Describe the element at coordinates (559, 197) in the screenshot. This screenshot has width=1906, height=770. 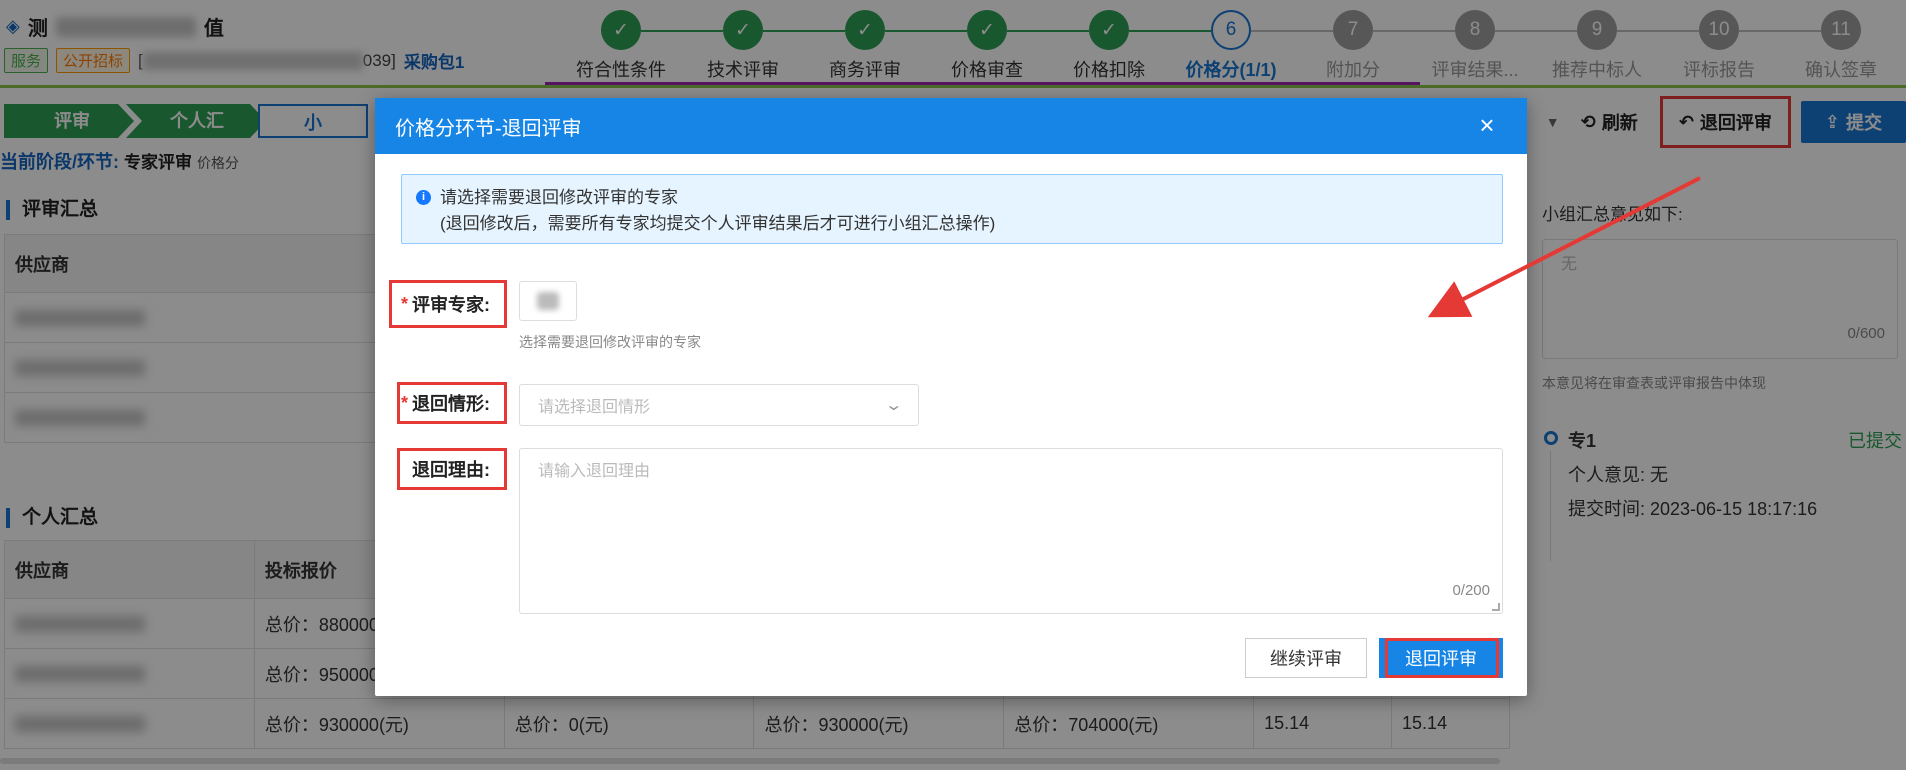
I see `info-line-1: 请选择需要退回修改评审的专家` at that location.